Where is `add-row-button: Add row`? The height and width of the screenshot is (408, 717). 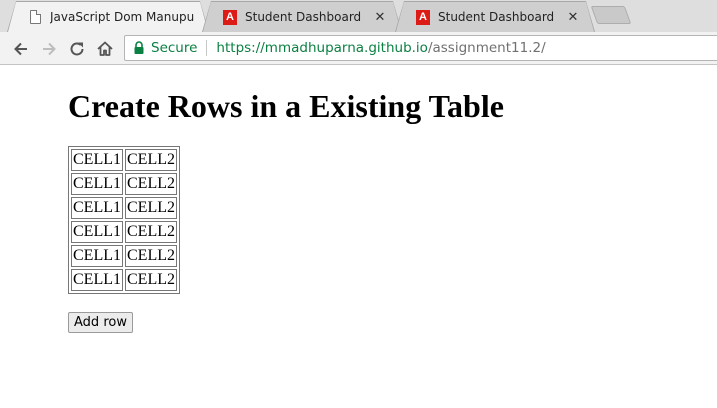
add-row-button: Add row is located at coordinates (100, 322).